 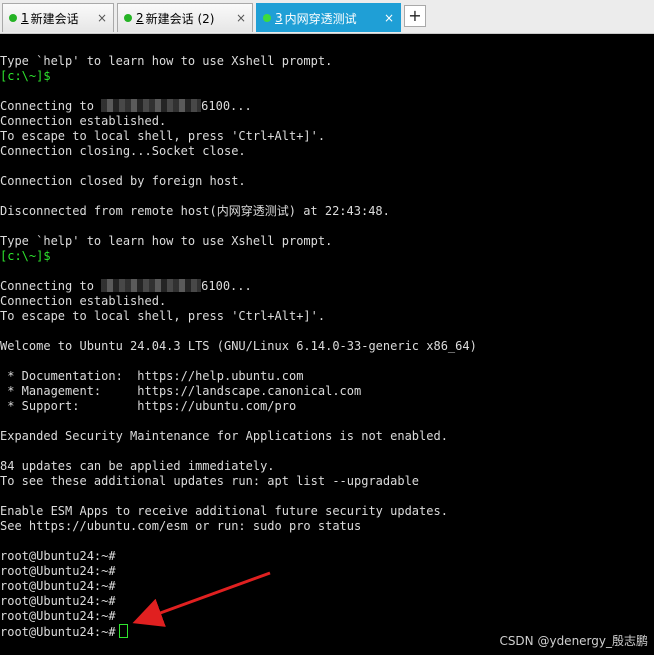 What do you see at coordinates (54, 18) in the screenshot?
I see `tab-label: 新建会话` at bounding box center [54, 18].